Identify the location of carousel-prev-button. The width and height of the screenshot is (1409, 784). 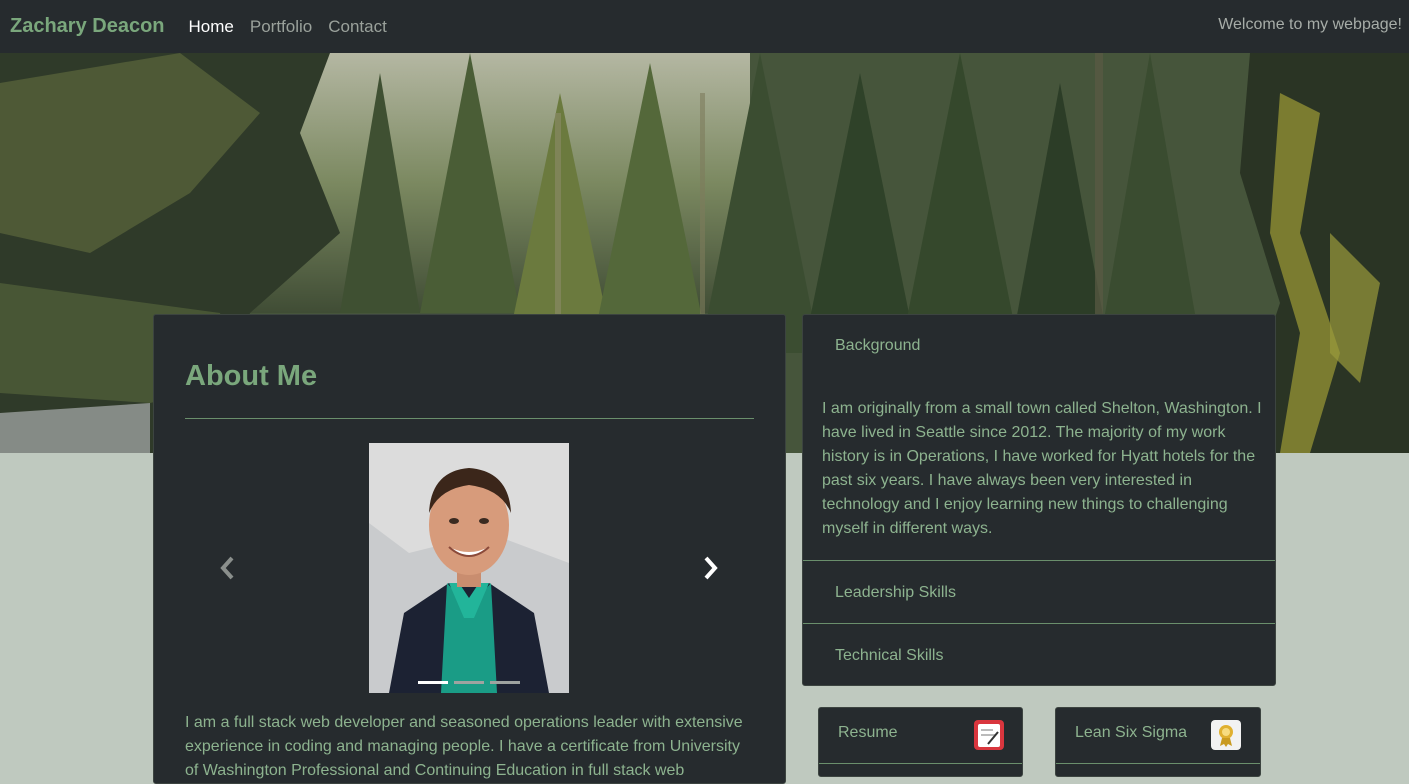
(227, 571).